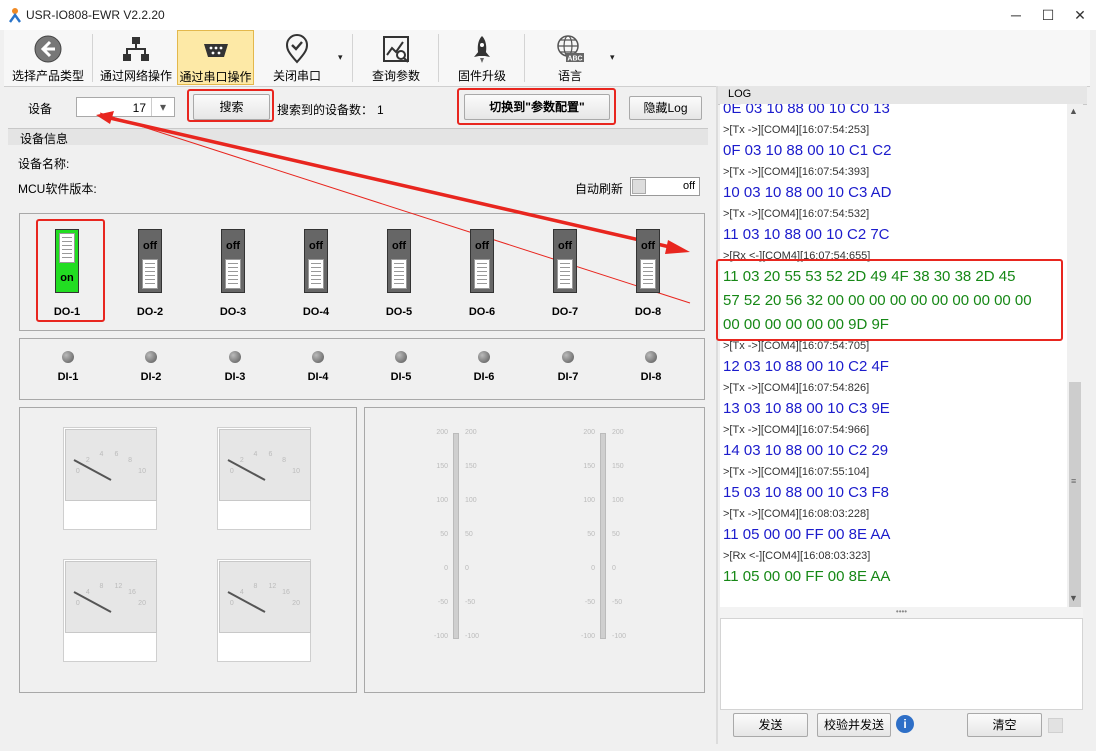  What do you see at coordinates (358, 137) in the screenshot?
I see `device-info-header: 设备信息` at bounding box center [358, 137].